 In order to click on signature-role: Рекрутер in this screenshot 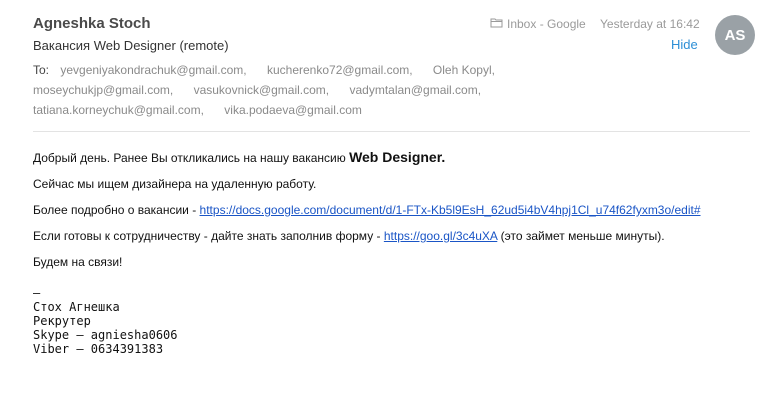, I will do `click(62, 321)`.